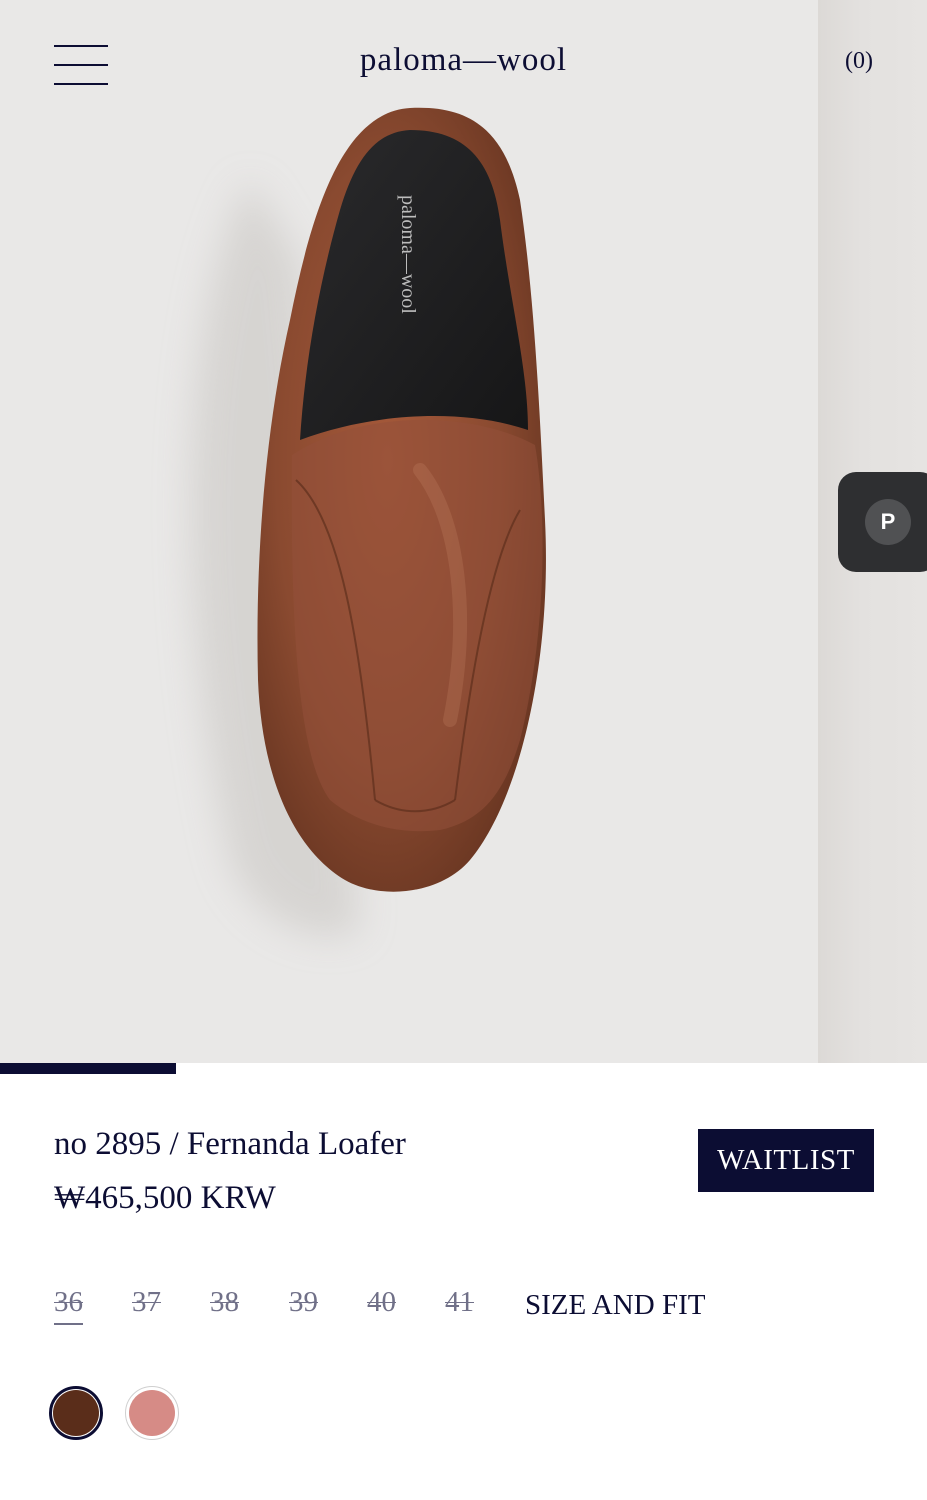  What do you see at coordinates (888, 522) in the screenshot?
I see `widget-p-icon: P` at bounding box center [888, 522].